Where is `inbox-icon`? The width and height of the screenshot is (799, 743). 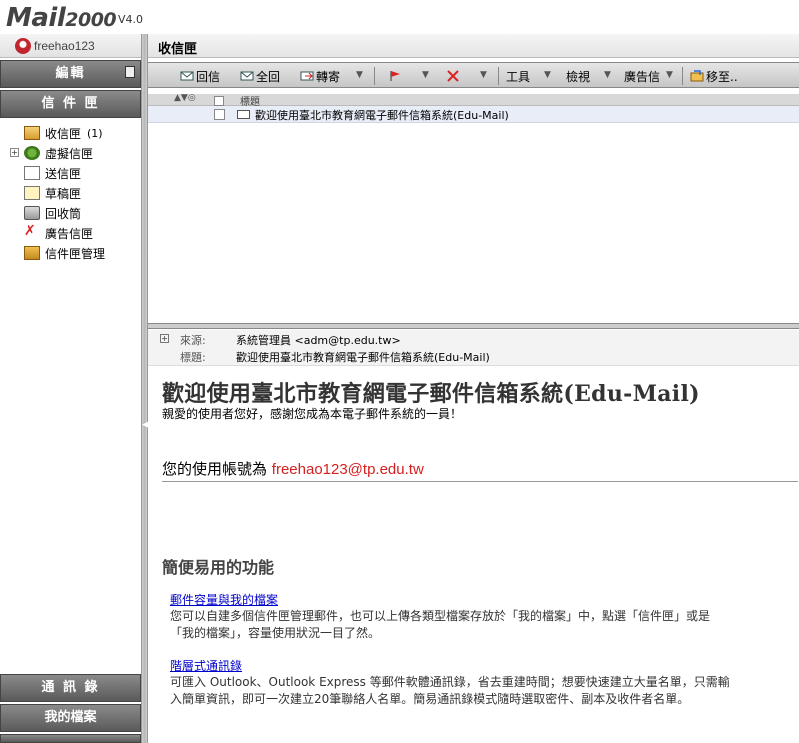 inbox-icon is located at coordinates (32, 133).